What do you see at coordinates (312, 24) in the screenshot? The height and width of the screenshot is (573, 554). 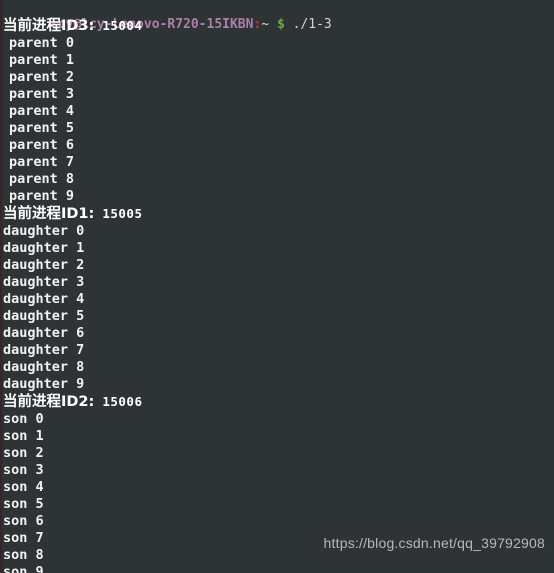 I see `prompt-command: ./1-3` at bounding box center [312, 24].